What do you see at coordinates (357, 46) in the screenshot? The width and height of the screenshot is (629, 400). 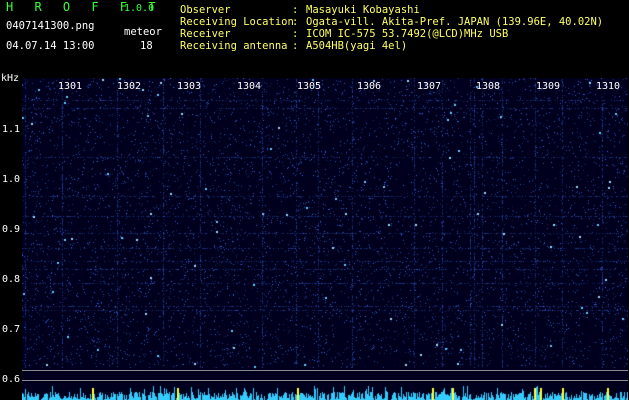 I see `antenna-value: A504HB(yagi 4el)` at bounding box center [357, 46].